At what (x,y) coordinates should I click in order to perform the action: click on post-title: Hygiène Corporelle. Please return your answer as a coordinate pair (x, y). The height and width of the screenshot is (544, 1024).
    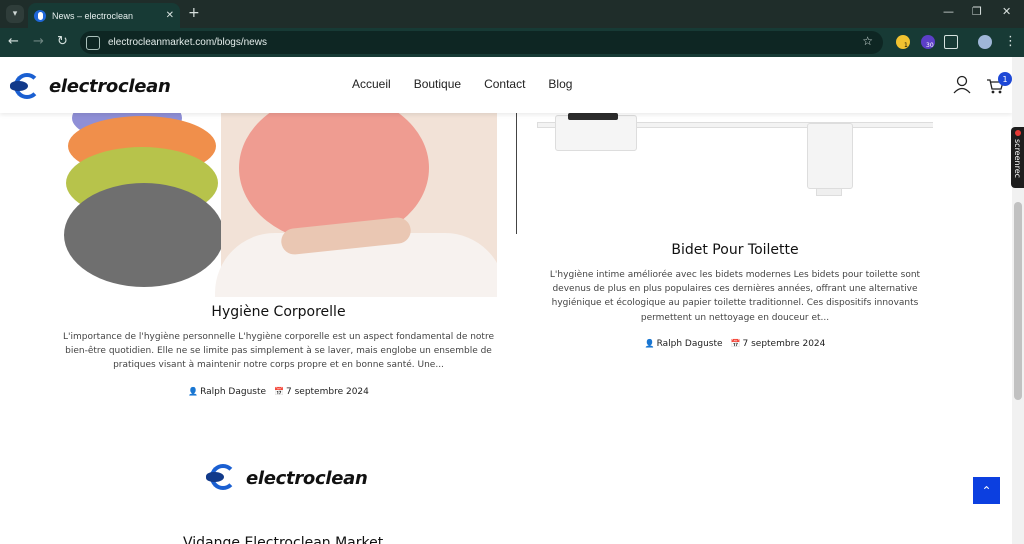
    Looking at the image, I should click on (278, 312).